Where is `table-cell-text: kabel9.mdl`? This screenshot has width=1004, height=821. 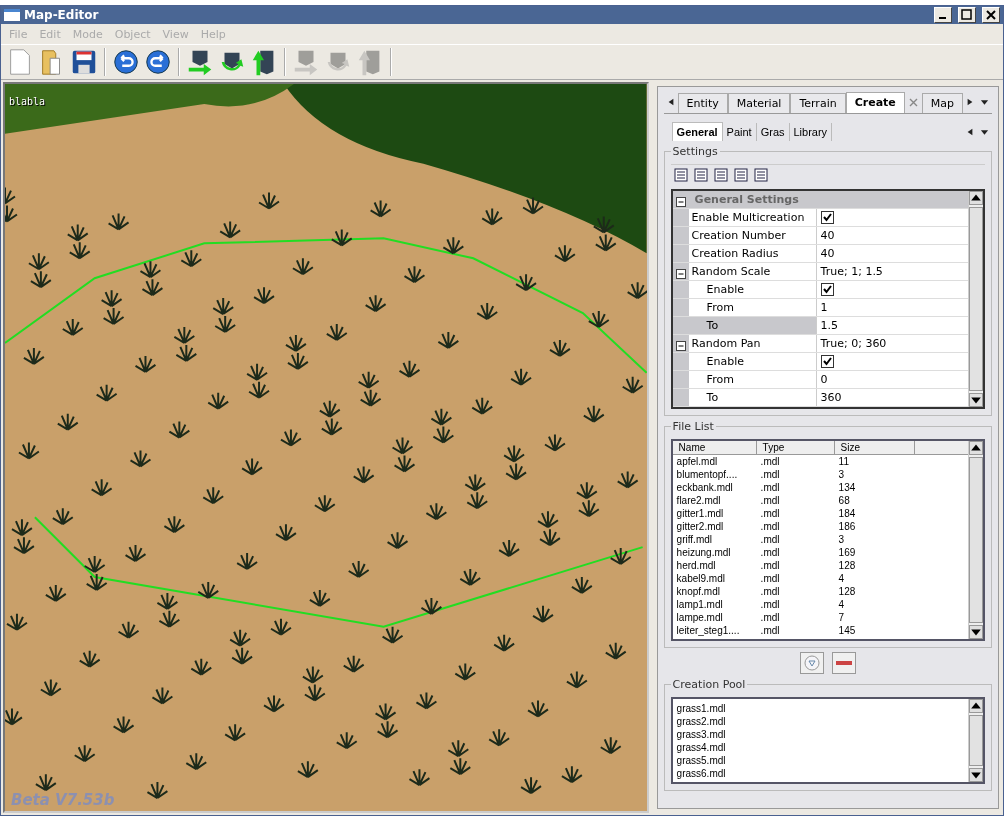 table-cell-text: kabel9.mdl is located at coordinates (700, 578).